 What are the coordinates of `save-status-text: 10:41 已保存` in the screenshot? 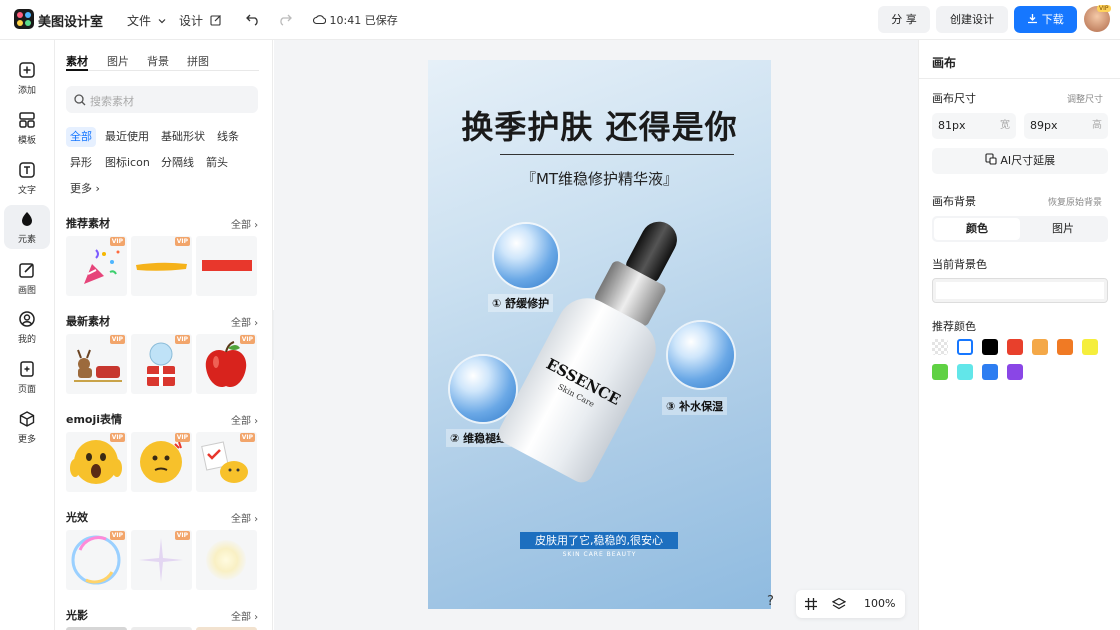 It's located at (363, 20).